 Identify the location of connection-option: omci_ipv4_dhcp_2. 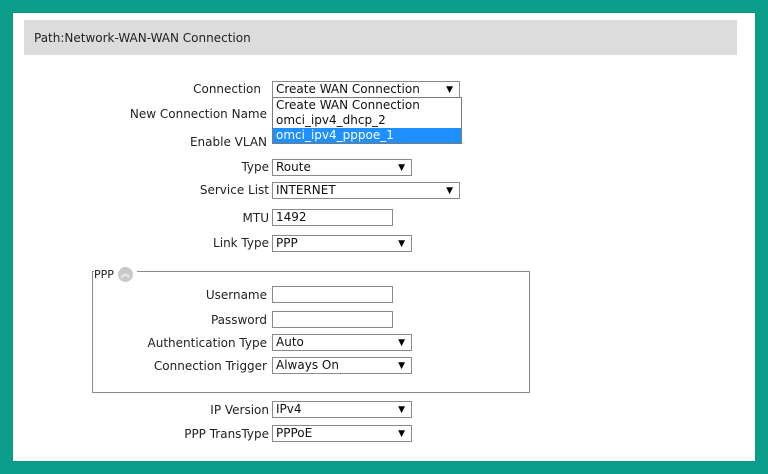
(367, 120).